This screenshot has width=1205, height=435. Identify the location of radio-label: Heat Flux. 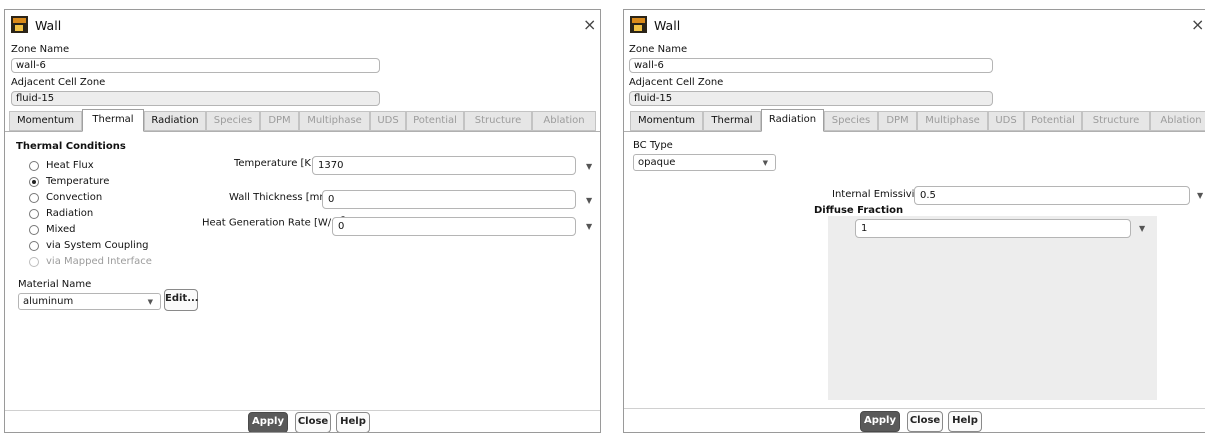
(70, 165).